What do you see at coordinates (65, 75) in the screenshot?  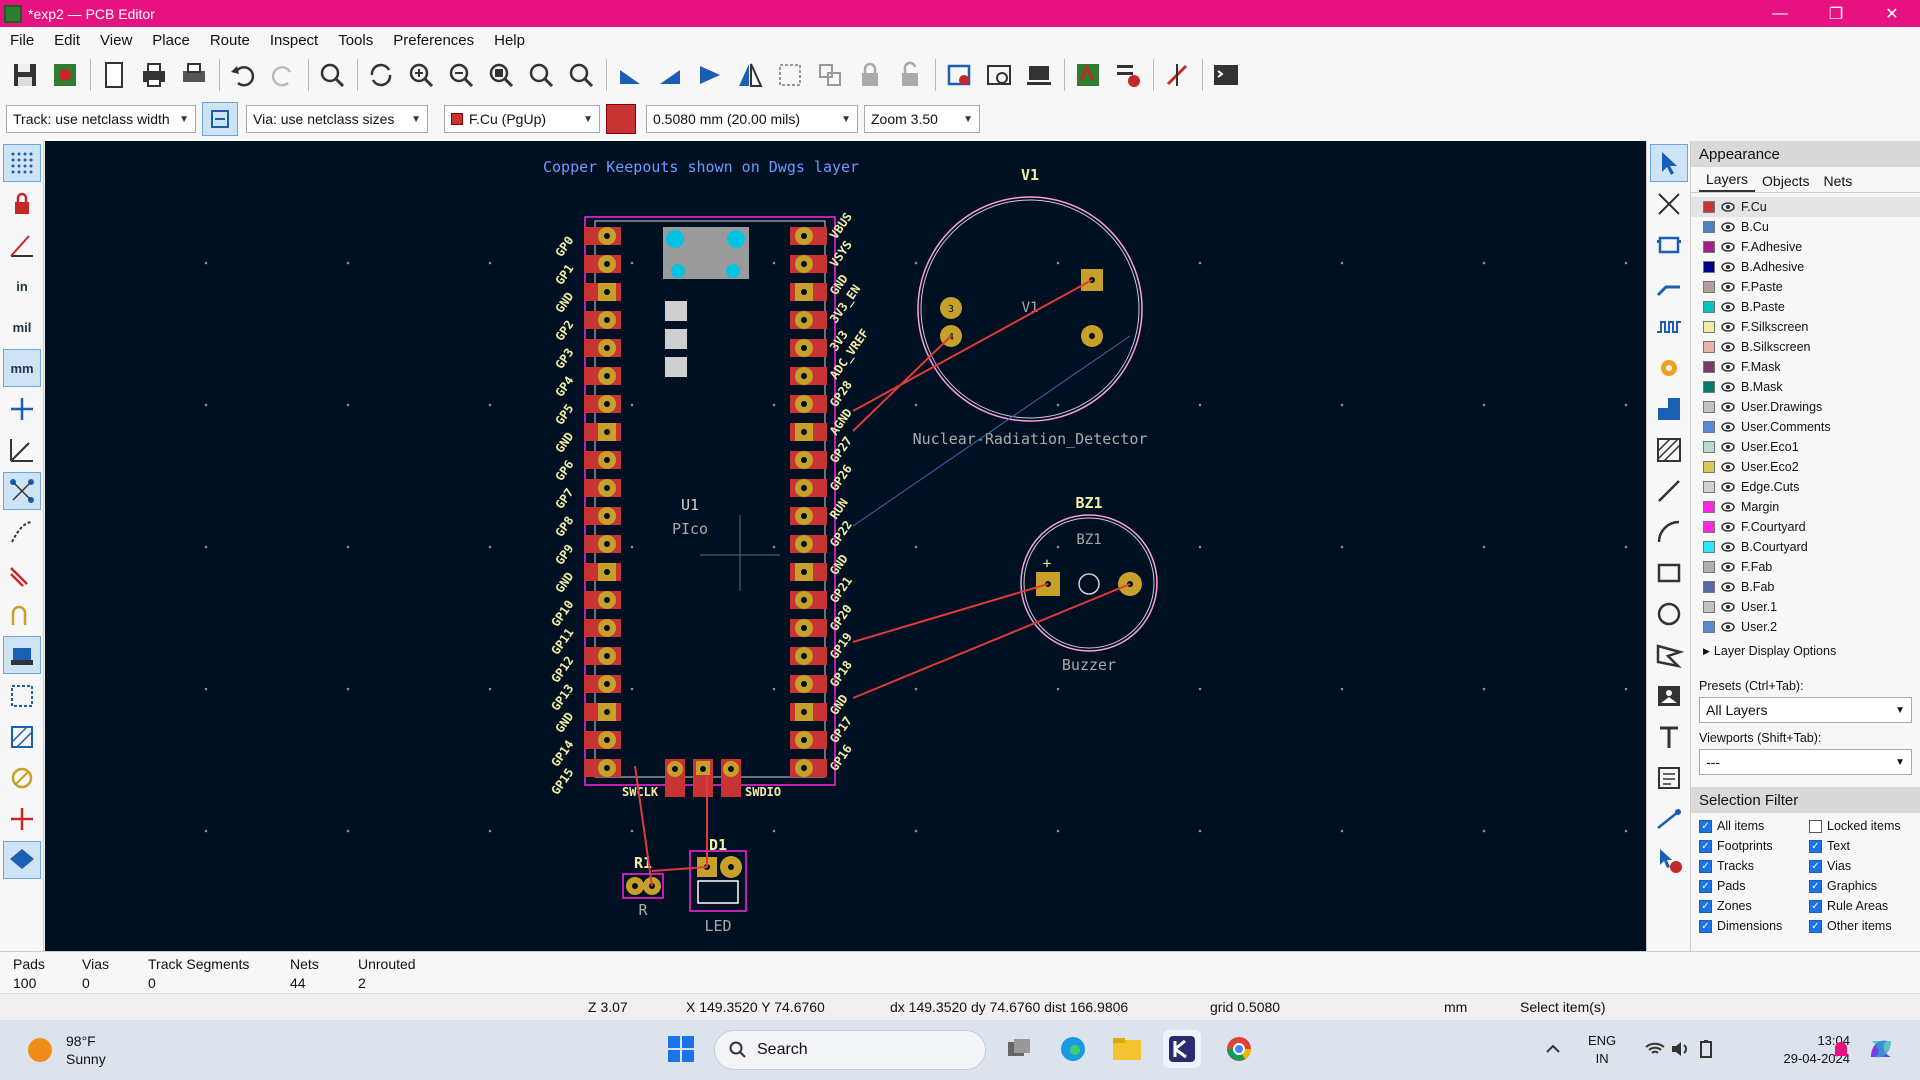 I see `board-setup-icon` at bounding box center [65, 75].